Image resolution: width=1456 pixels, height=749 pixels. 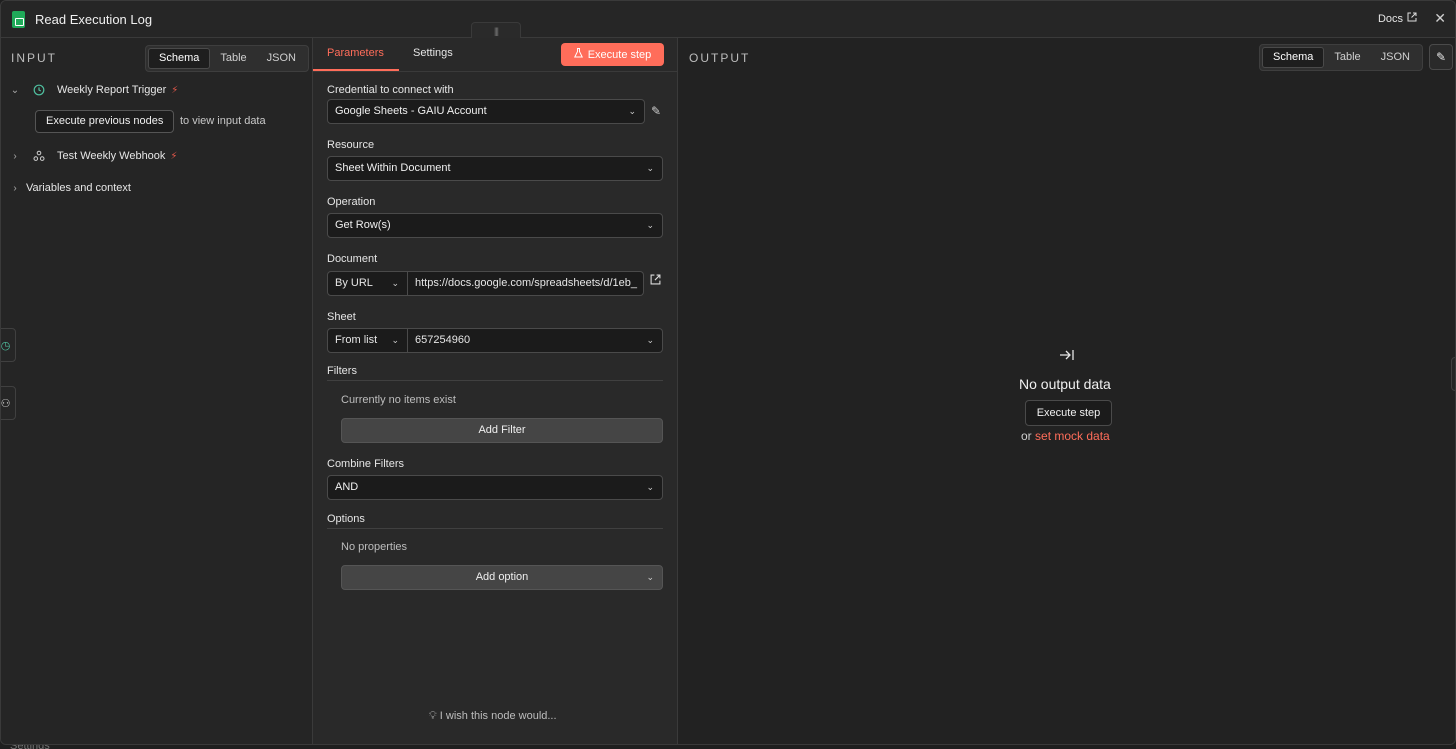 I want to click on side-node-clock-tab: ◷, so click(x=8, y=345).